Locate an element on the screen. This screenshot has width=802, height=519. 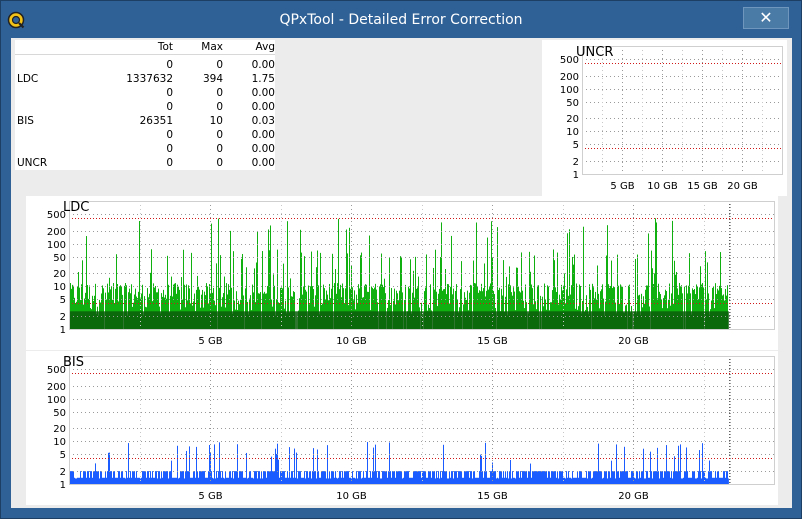
row-avg: 1.75 is located at coordinates (263, 79).